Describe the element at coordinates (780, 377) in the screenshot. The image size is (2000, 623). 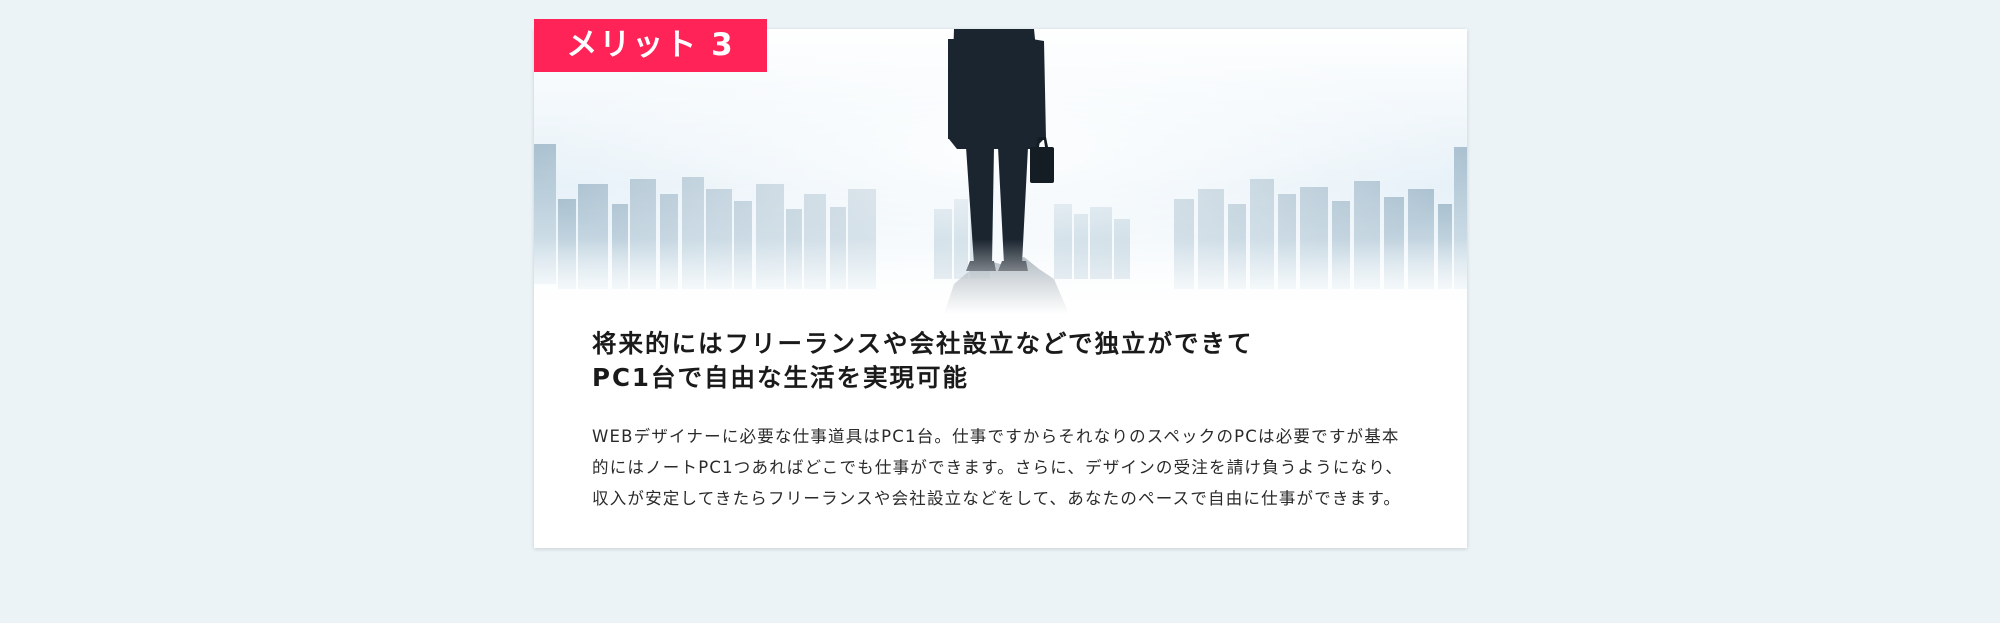
I see `merit-title-line2: PC1台で自由な生活を実現可能` at that location.